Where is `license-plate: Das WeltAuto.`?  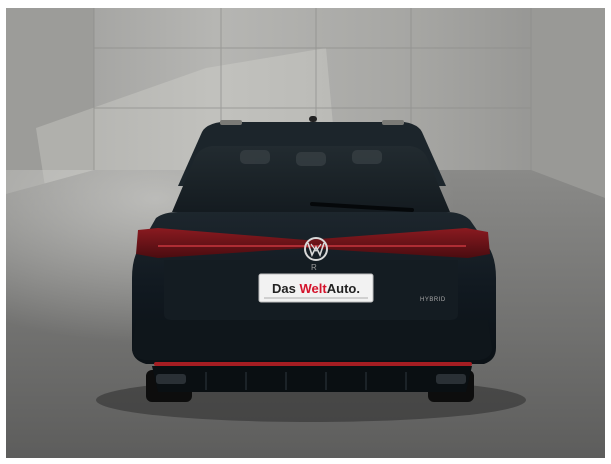 license-plate: Das WeltAuto. is located at coordinates (316, 288).